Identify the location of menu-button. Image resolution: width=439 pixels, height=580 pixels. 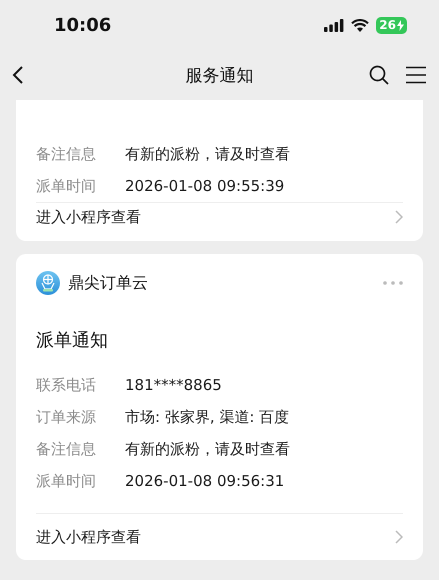
(416, 75).